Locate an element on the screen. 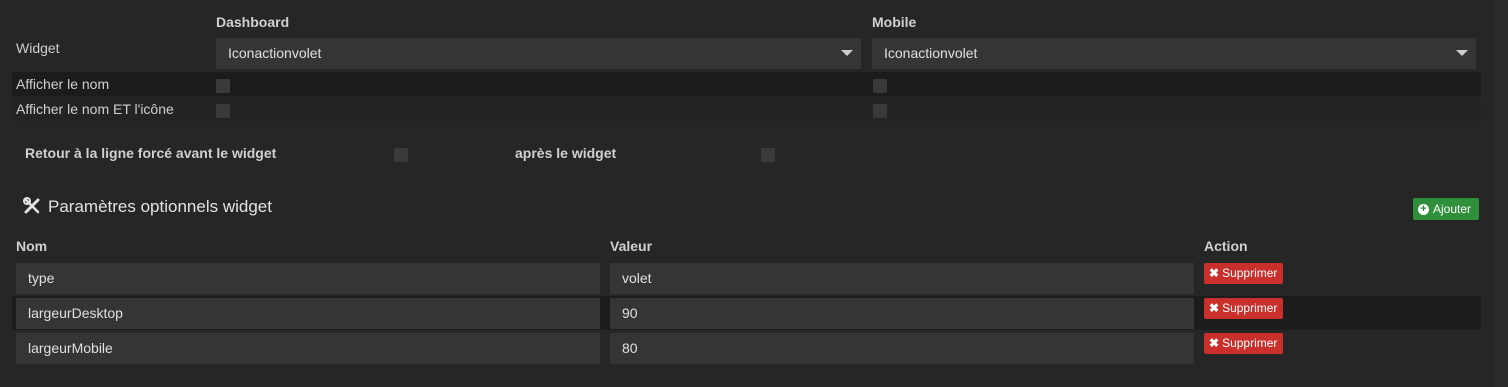 Image resolution: width=1508 pixels, height=387 pixels. mobile-header: Mobile is located at coordinates (894, 22).